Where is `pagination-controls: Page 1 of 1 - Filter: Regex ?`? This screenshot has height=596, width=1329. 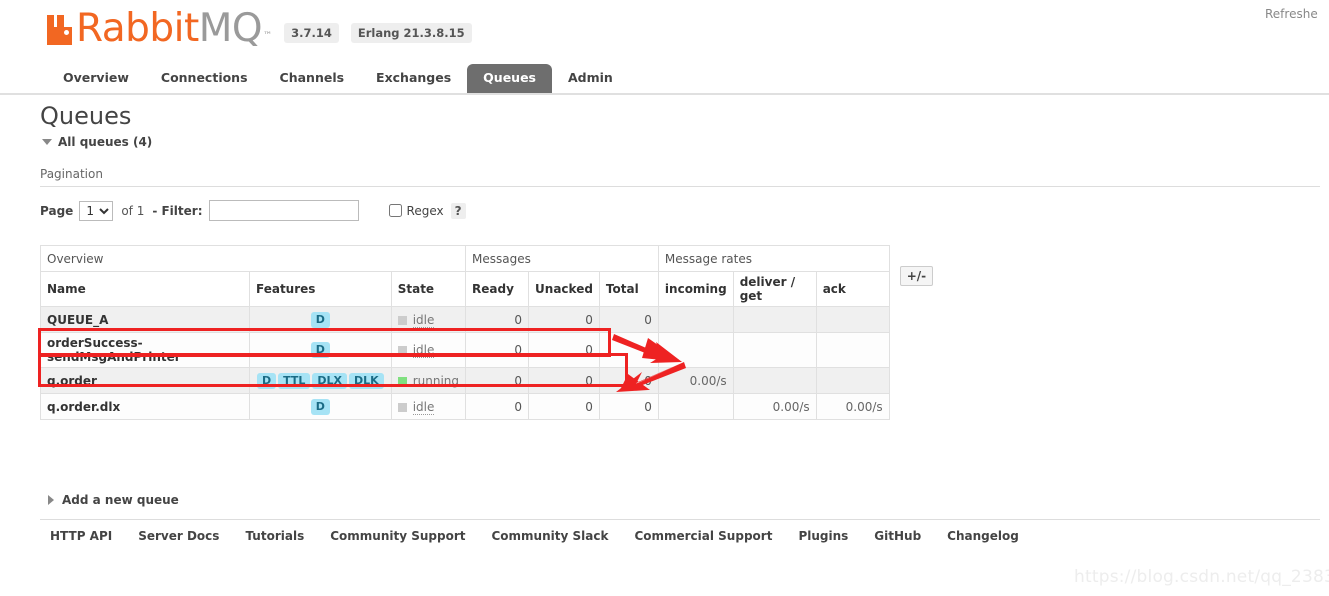 pagination-controls: Page 1 of 1 - Filter: Regex ? is located at coordinates (680, 210).